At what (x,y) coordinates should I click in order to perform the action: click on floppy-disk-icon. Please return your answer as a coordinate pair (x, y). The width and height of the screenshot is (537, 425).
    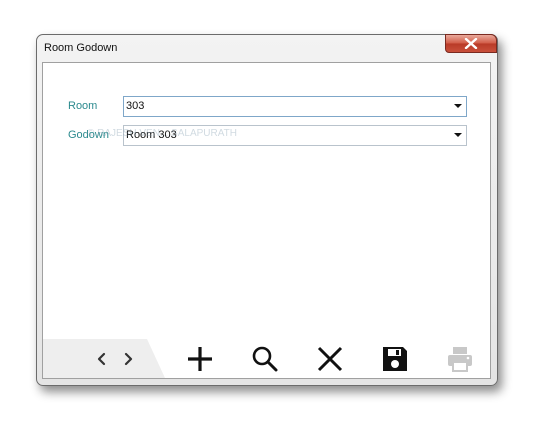
    Looking at the image, I should click on (395, 359).